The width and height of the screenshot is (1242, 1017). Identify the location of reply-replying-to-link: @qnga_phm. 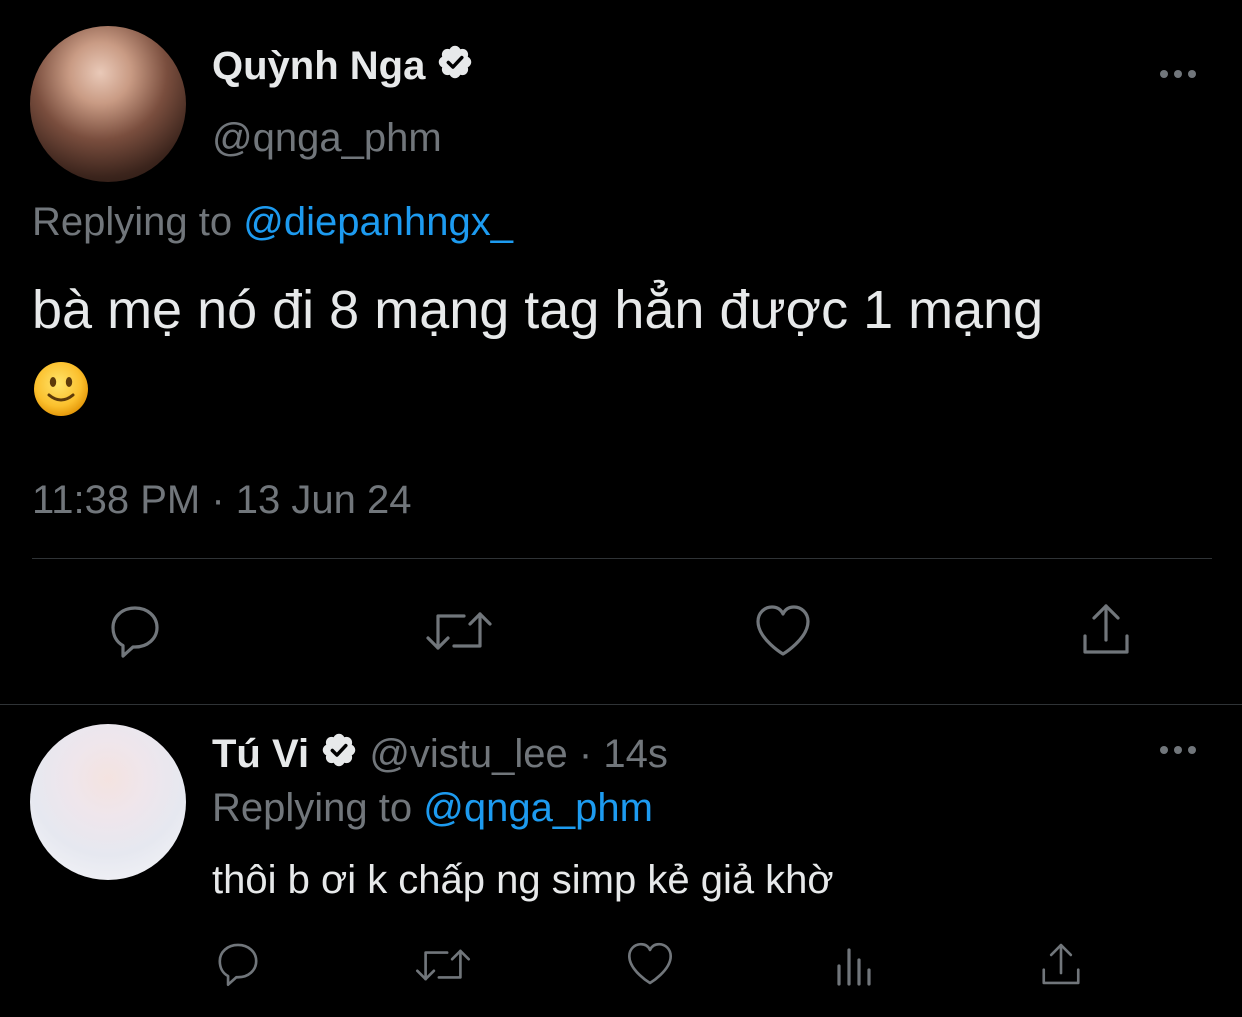
(538, 808).